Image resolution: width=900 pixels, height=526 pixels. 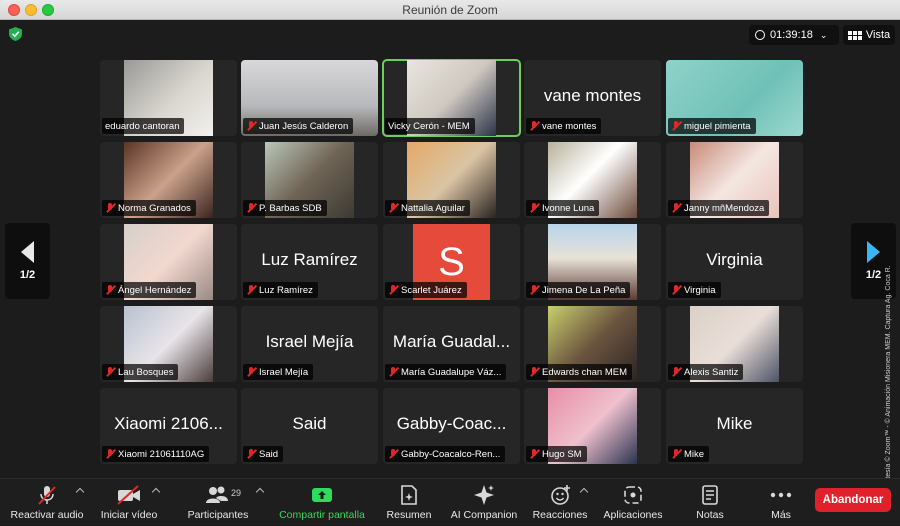 What do you see at coordinates (451, 180) in the screenshot?
I see `participant-tile: Nattalia Aguilar` at bounding box center [451, 180].